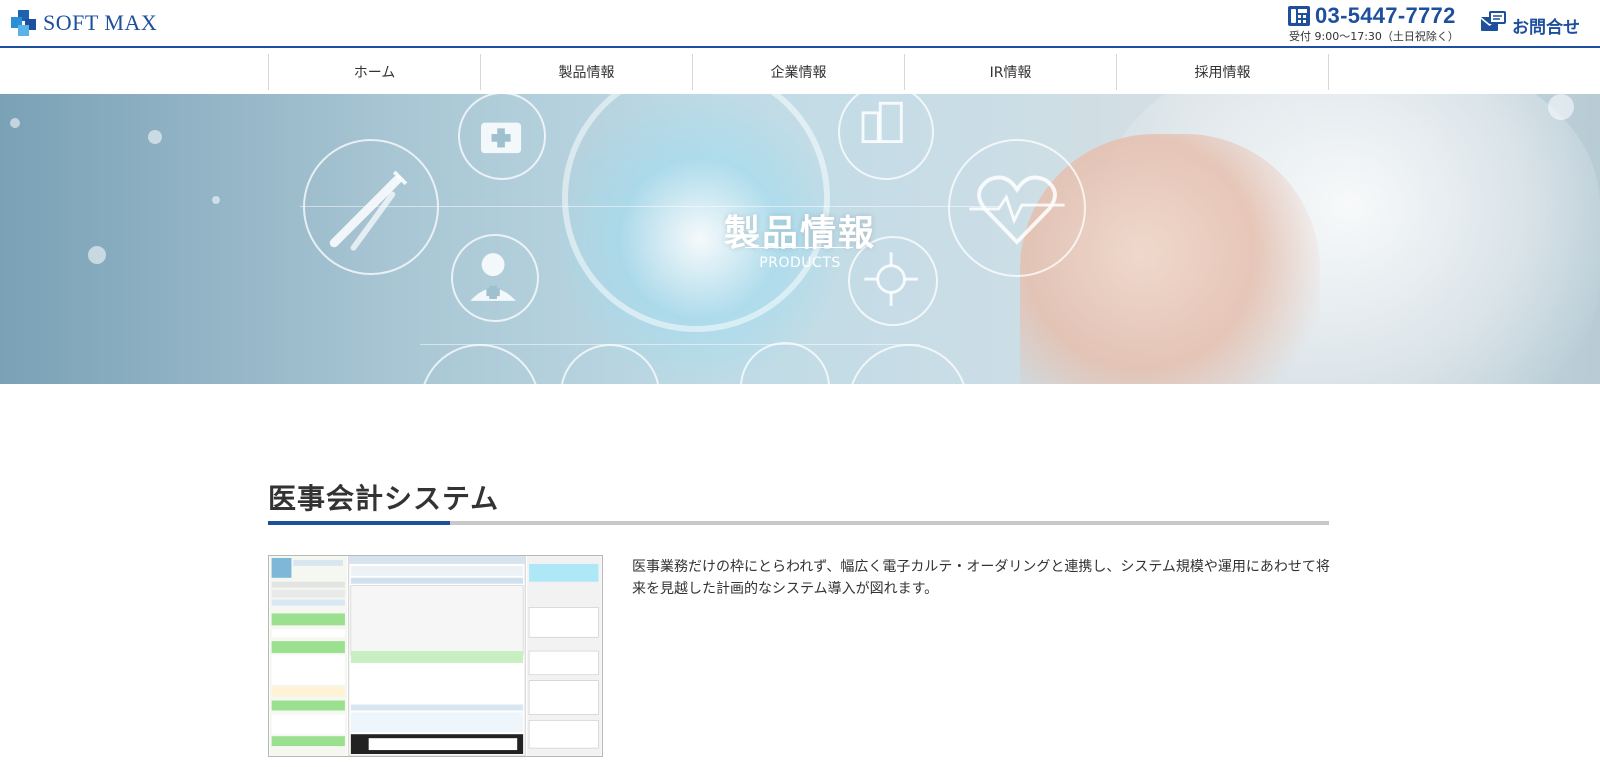 This screenshot has height=767, width=1600. What do you see at coordinates (1493, 25) in the screenshot?
I see `mail-icon` at bounding box center [1493, 25].